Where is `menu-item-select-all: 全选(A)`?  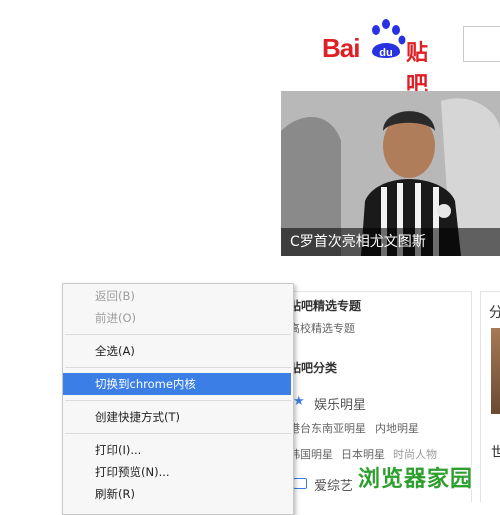
menu-item-select-all: 全选(A) is located at coordinates (177, 351).